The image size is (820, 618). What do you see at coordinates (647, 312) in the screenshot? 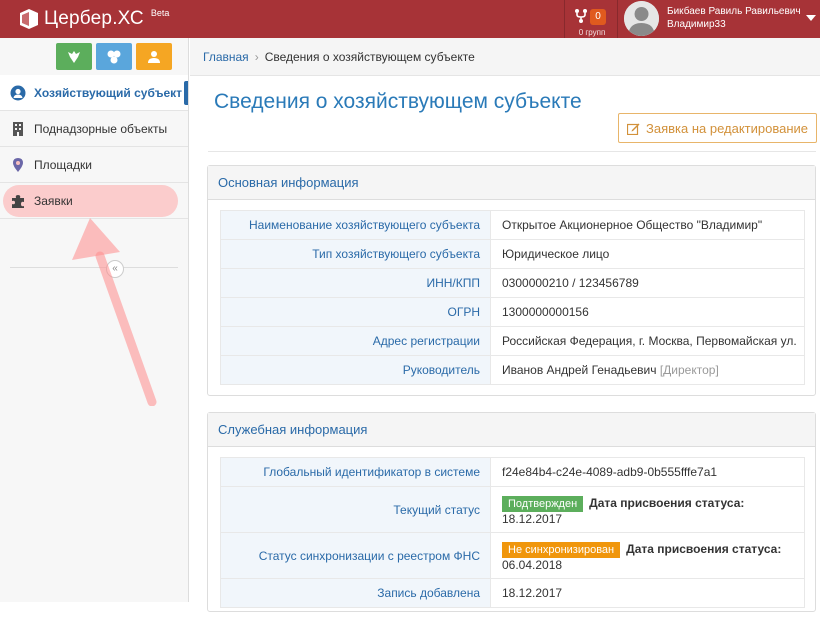
I see `row-value: 1300000000156` at bounding box center [647, 312].